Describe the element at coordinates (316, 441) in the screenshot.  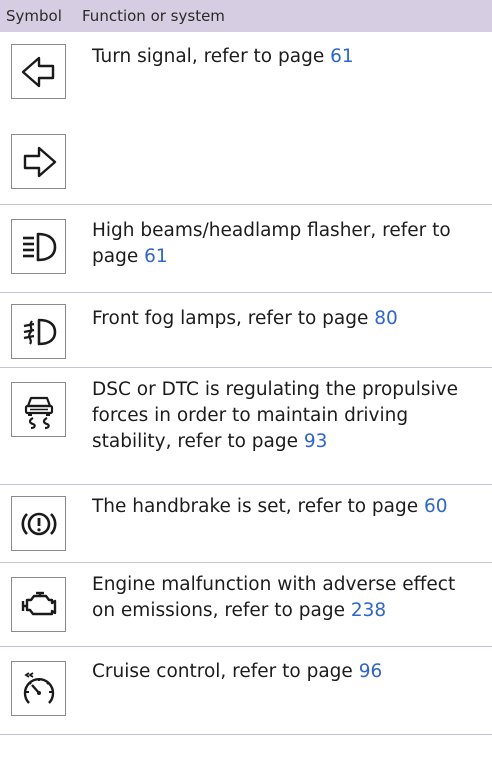
I see `page-link: 93` at that location.